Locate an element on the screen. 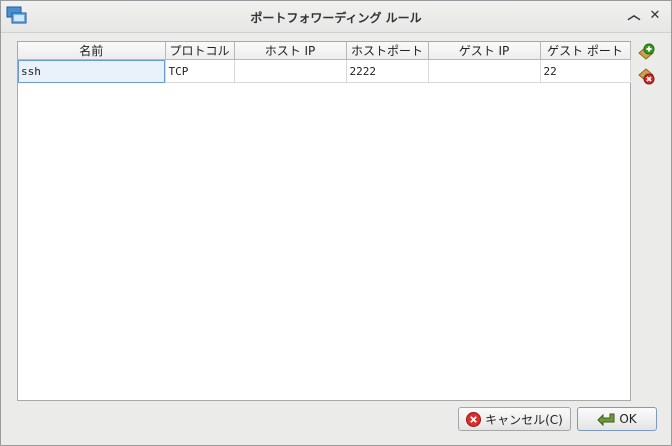 The width and height of the screenshot is (672, 446). ok-icon is located at coordinates (606, 419).